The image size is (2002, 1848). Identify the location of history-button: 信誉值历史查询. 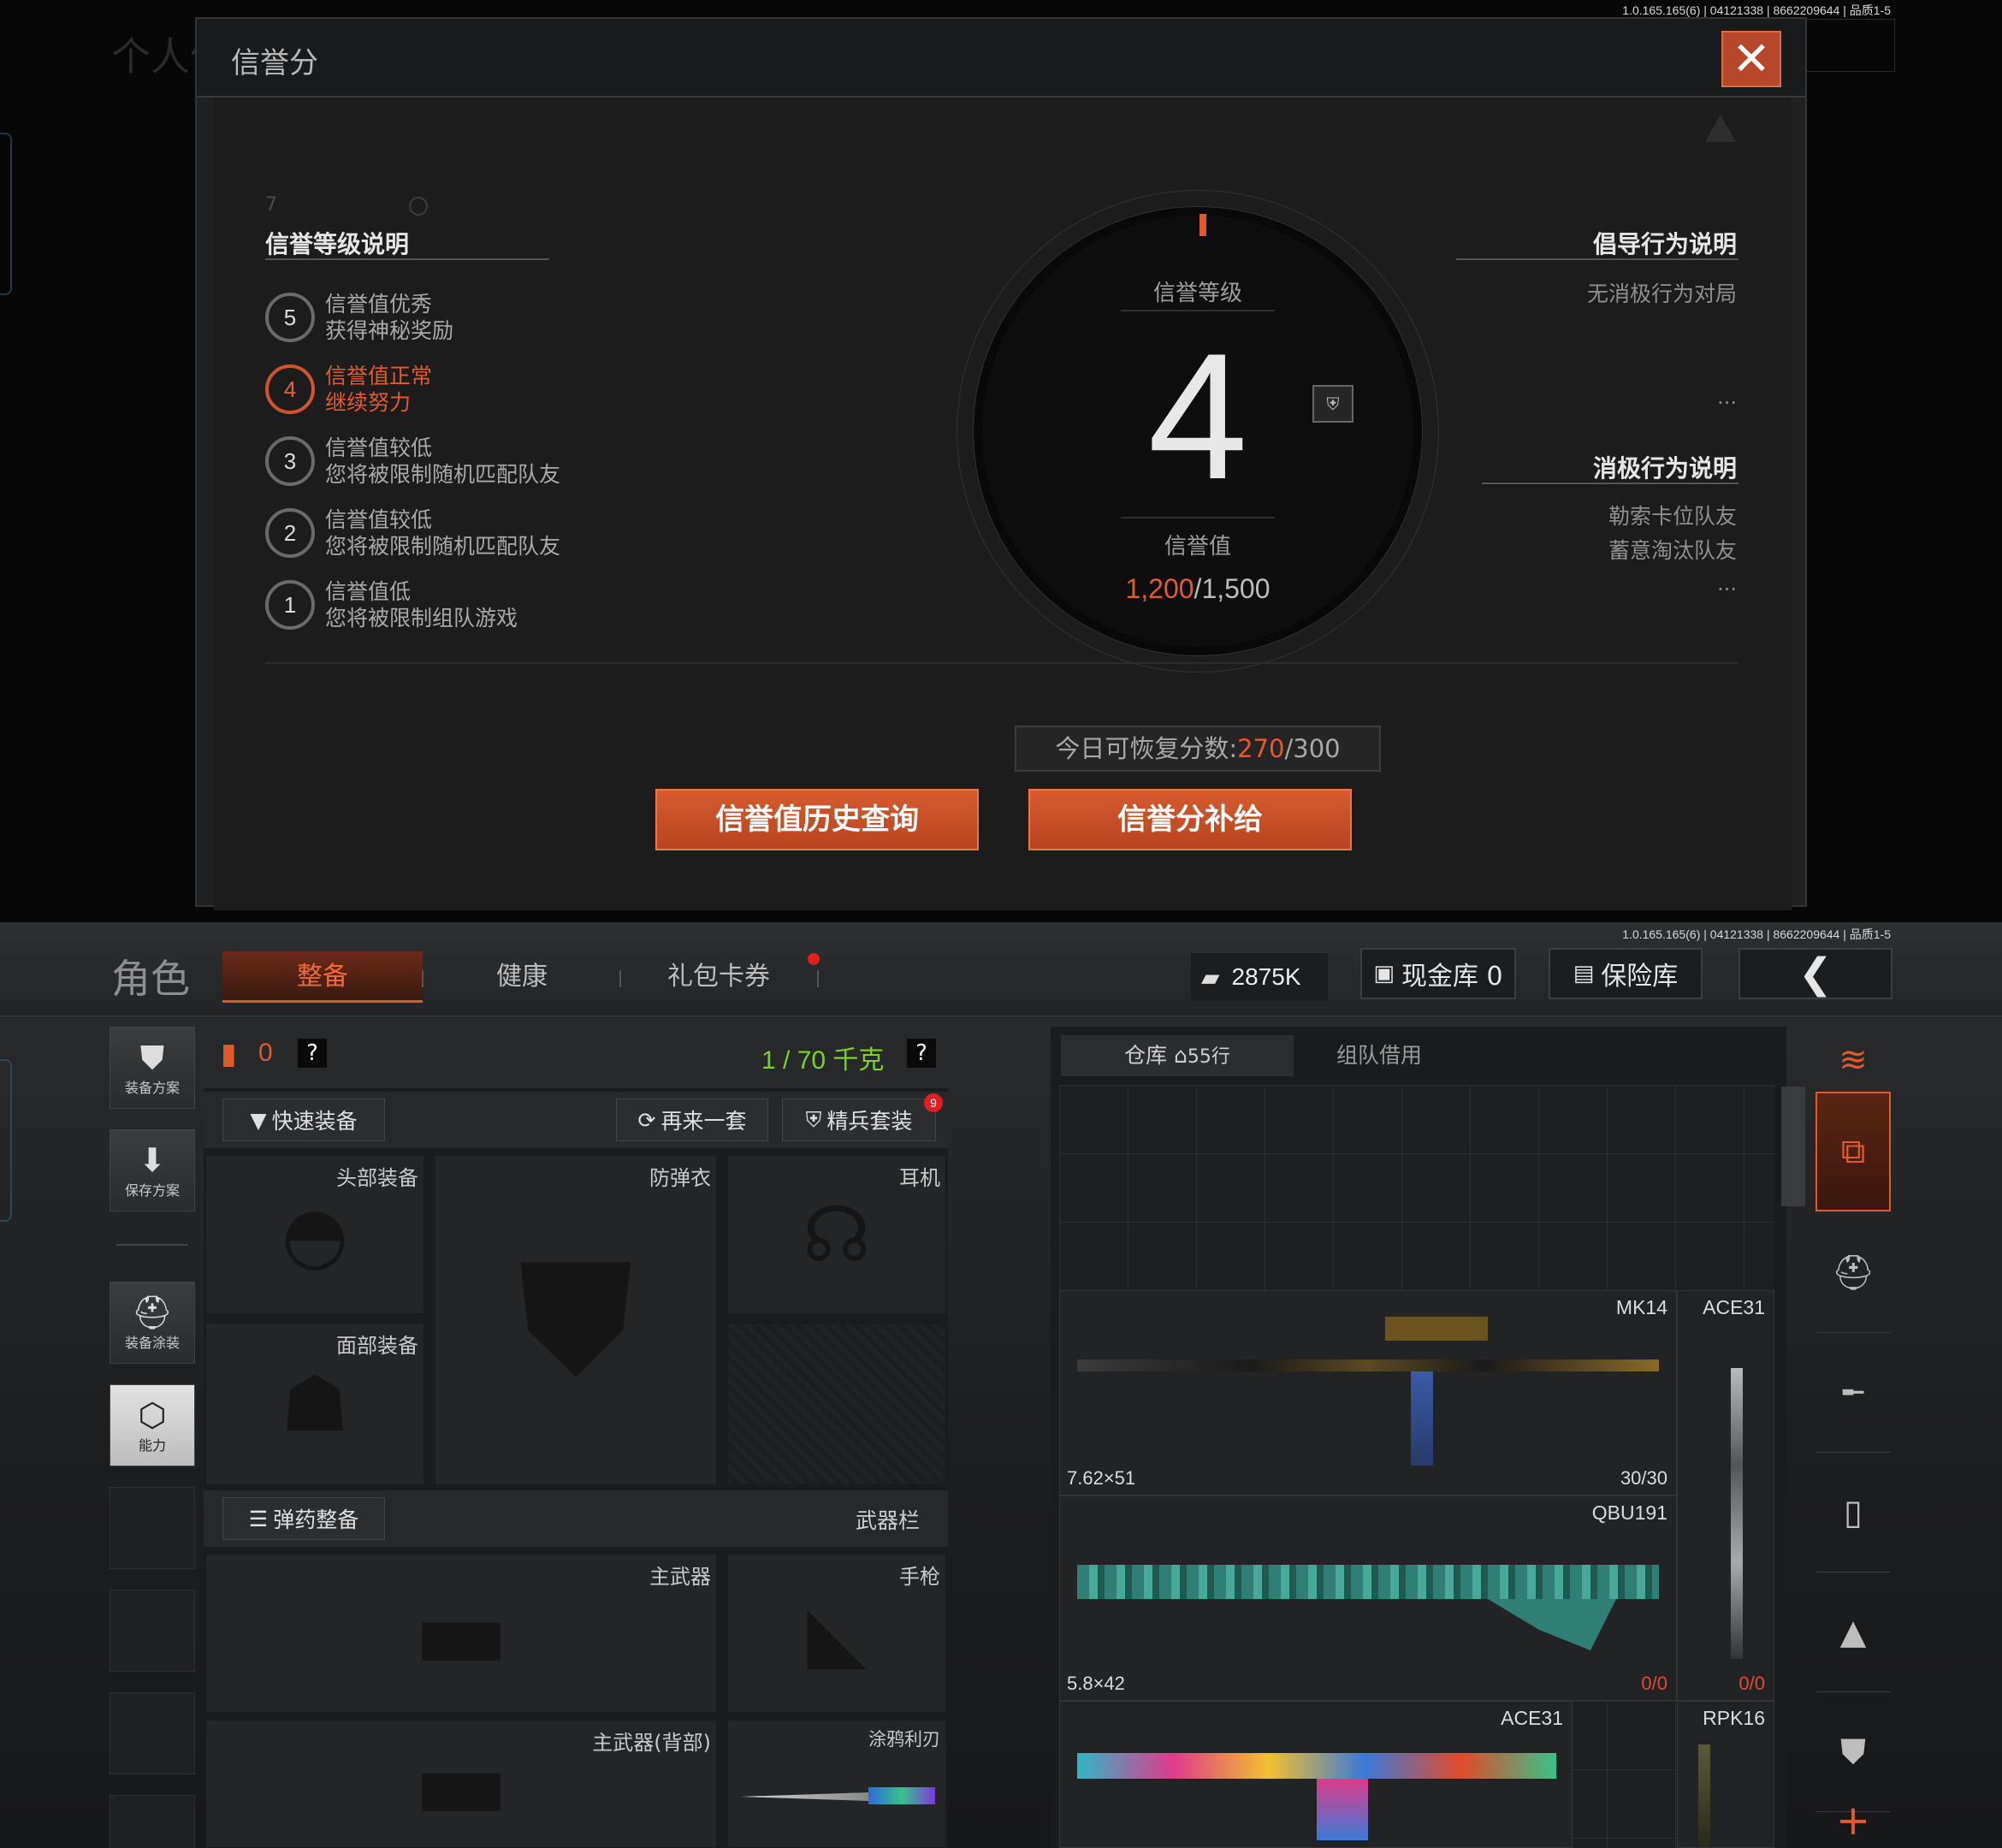
(817, 819).